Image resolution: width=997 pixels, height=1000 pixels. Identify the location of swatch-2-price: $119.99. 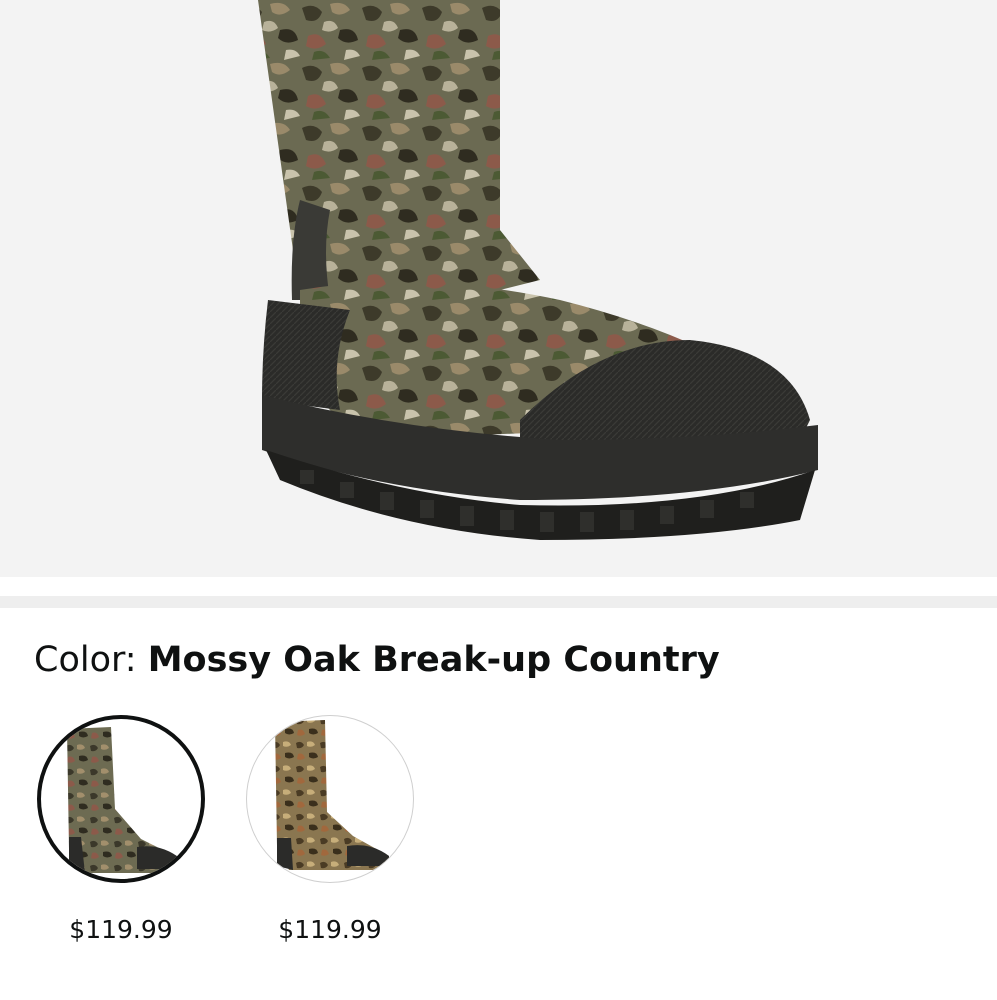
(330, 929).